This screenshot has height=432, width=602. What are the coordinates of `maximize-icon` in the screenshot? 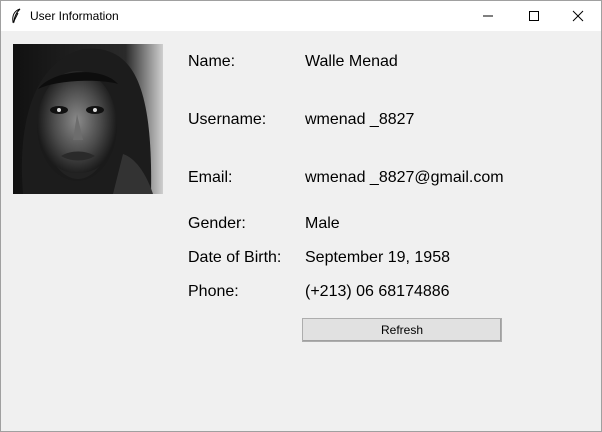 It's located at (534, 16).